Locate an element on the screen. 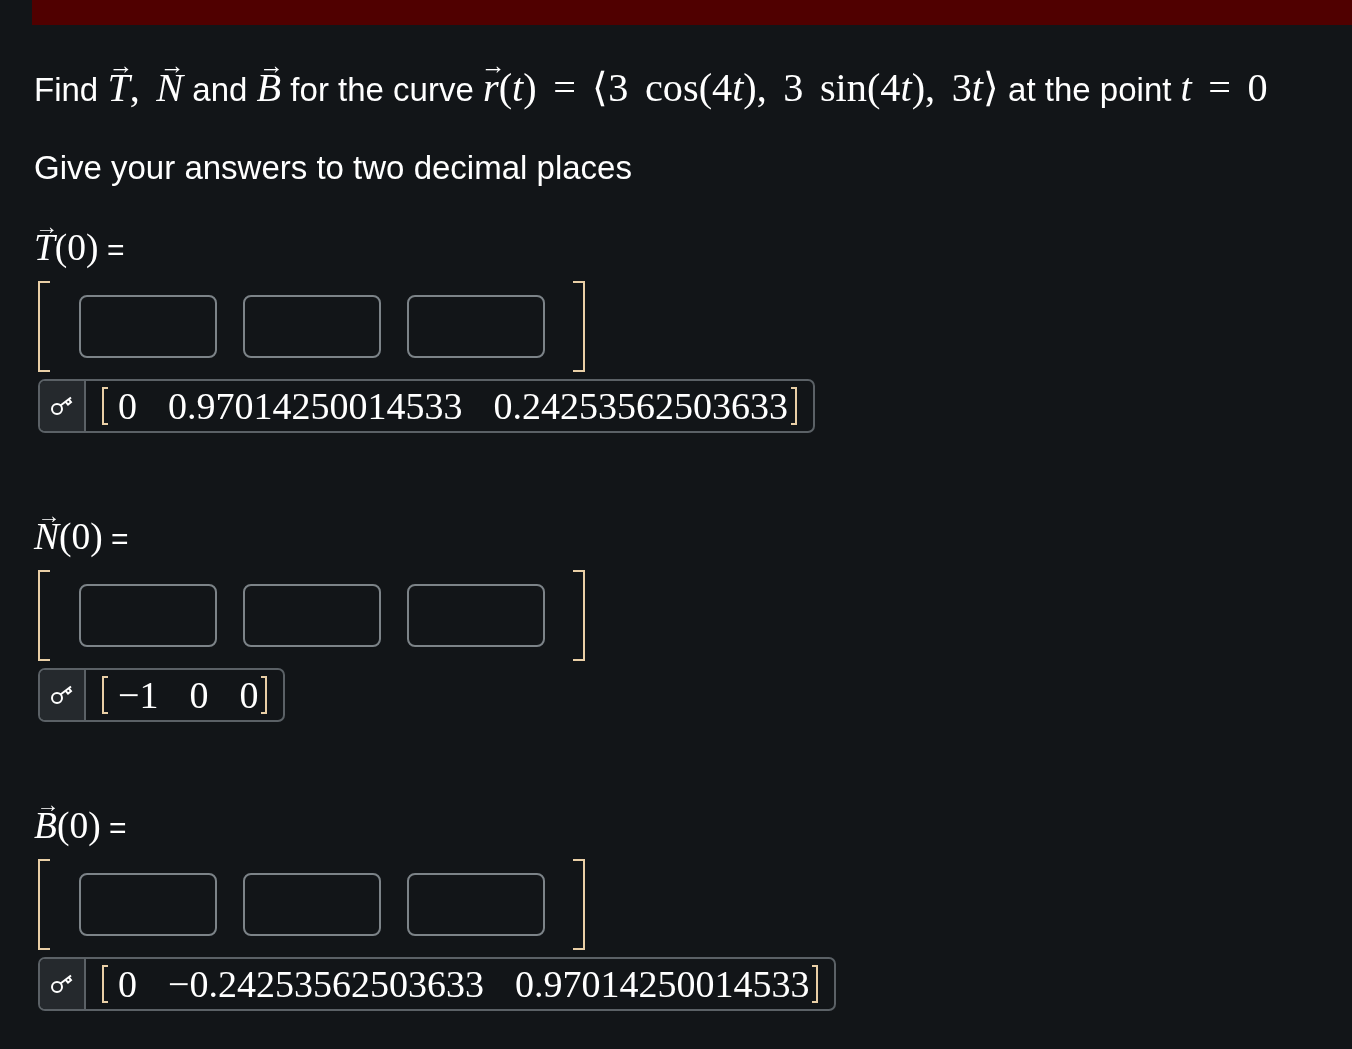  answer-text: −1 0 0 is located at coordinates (188, 695).